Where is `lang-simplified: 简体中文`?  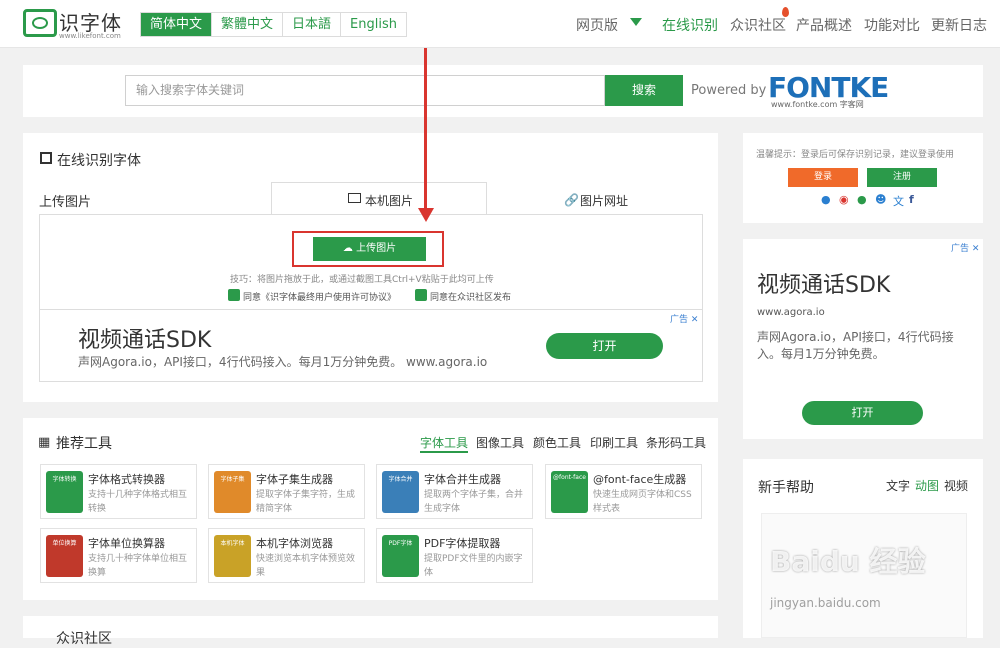 lang-simplified: 简体中文 is located at coordinates (177, 24).